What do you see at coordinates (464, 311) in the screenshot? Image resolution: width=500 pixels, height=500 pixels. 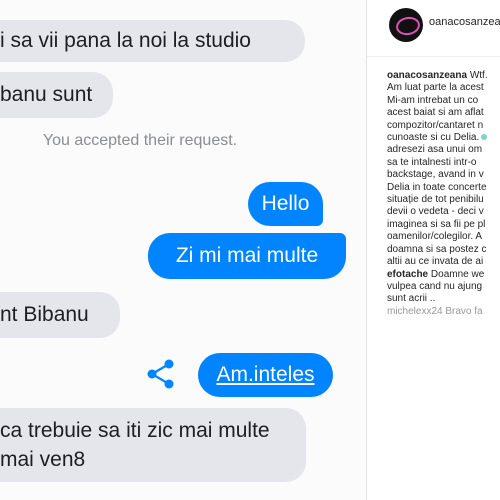 I see `comment-text: Bravo fa` at bounding box center [464, 311].